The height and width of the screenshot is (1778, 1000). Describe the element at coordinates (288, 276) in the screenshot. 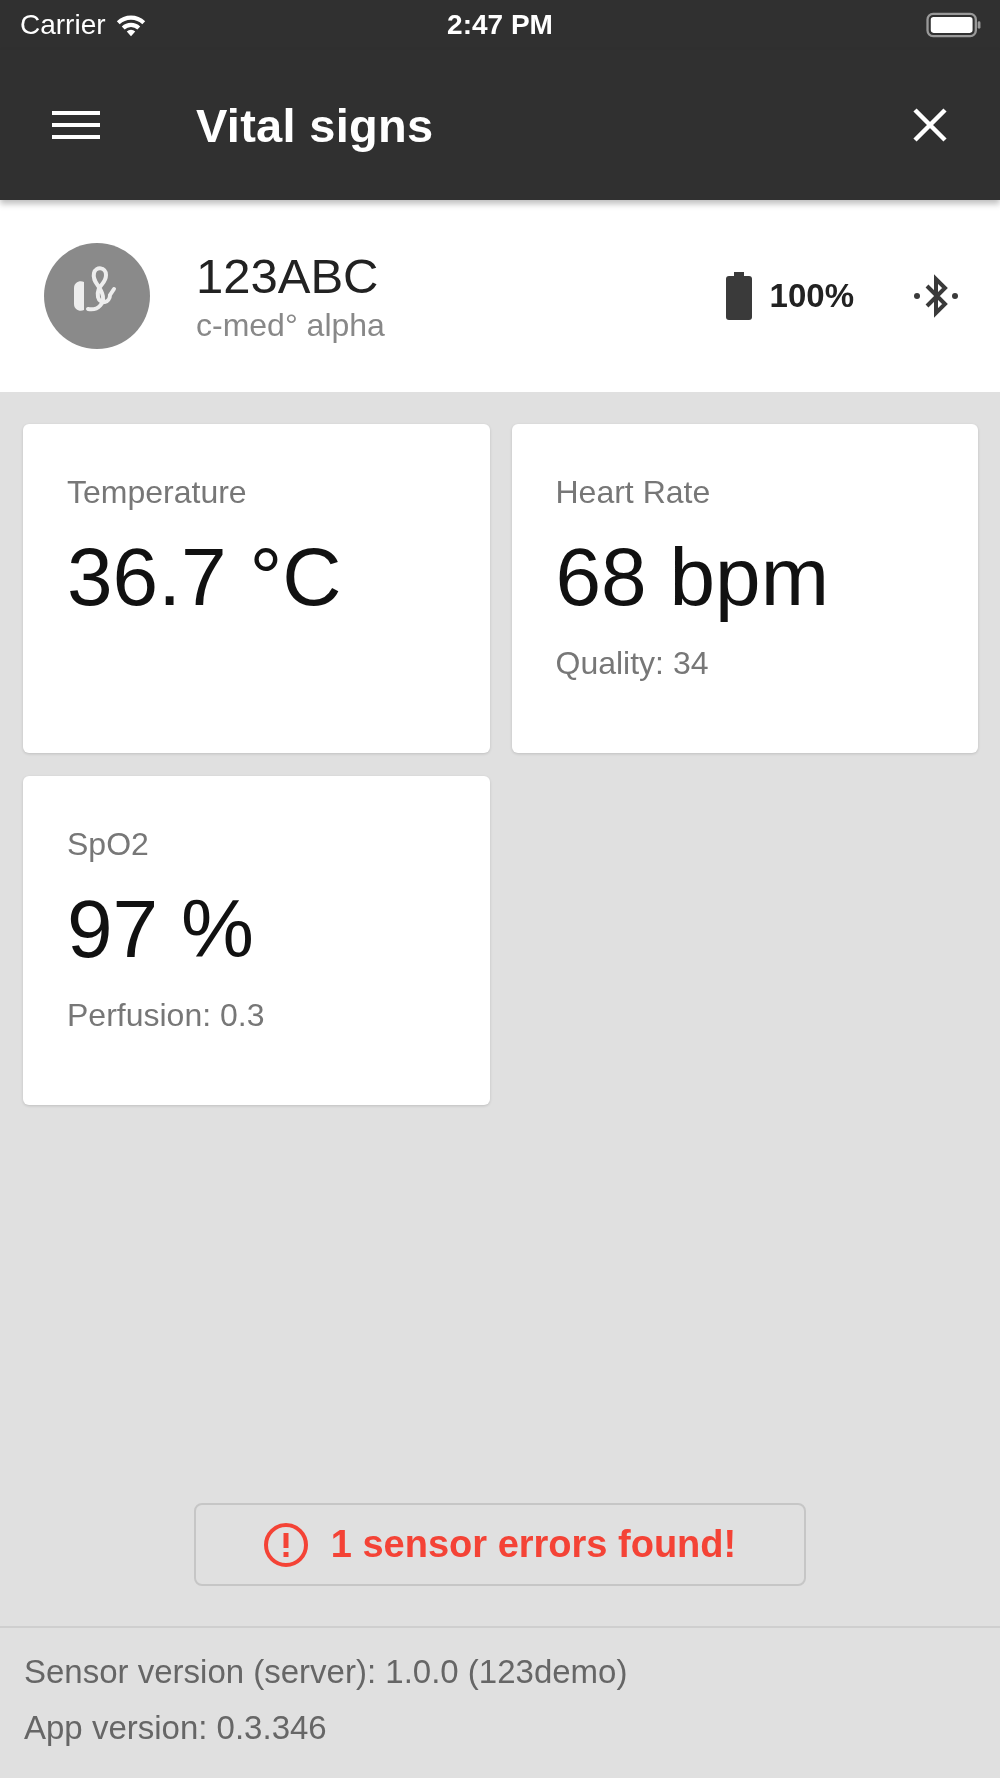

I see `device-name: 123ABC` at that location.